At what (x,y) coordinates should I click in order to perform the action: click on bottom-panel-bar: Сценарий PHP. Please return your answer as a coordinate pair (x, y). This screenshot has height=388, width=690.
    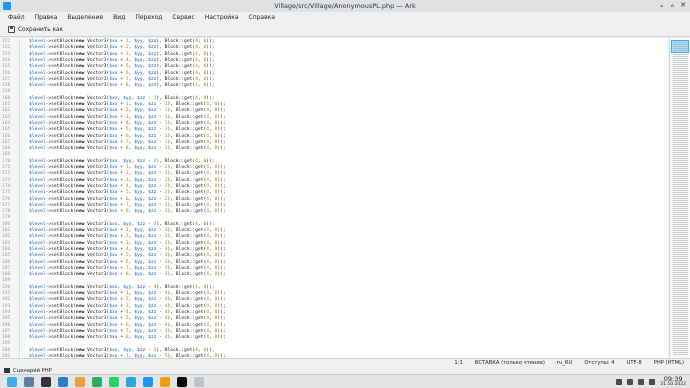
    Looking at the image, I should click on (345, 370).